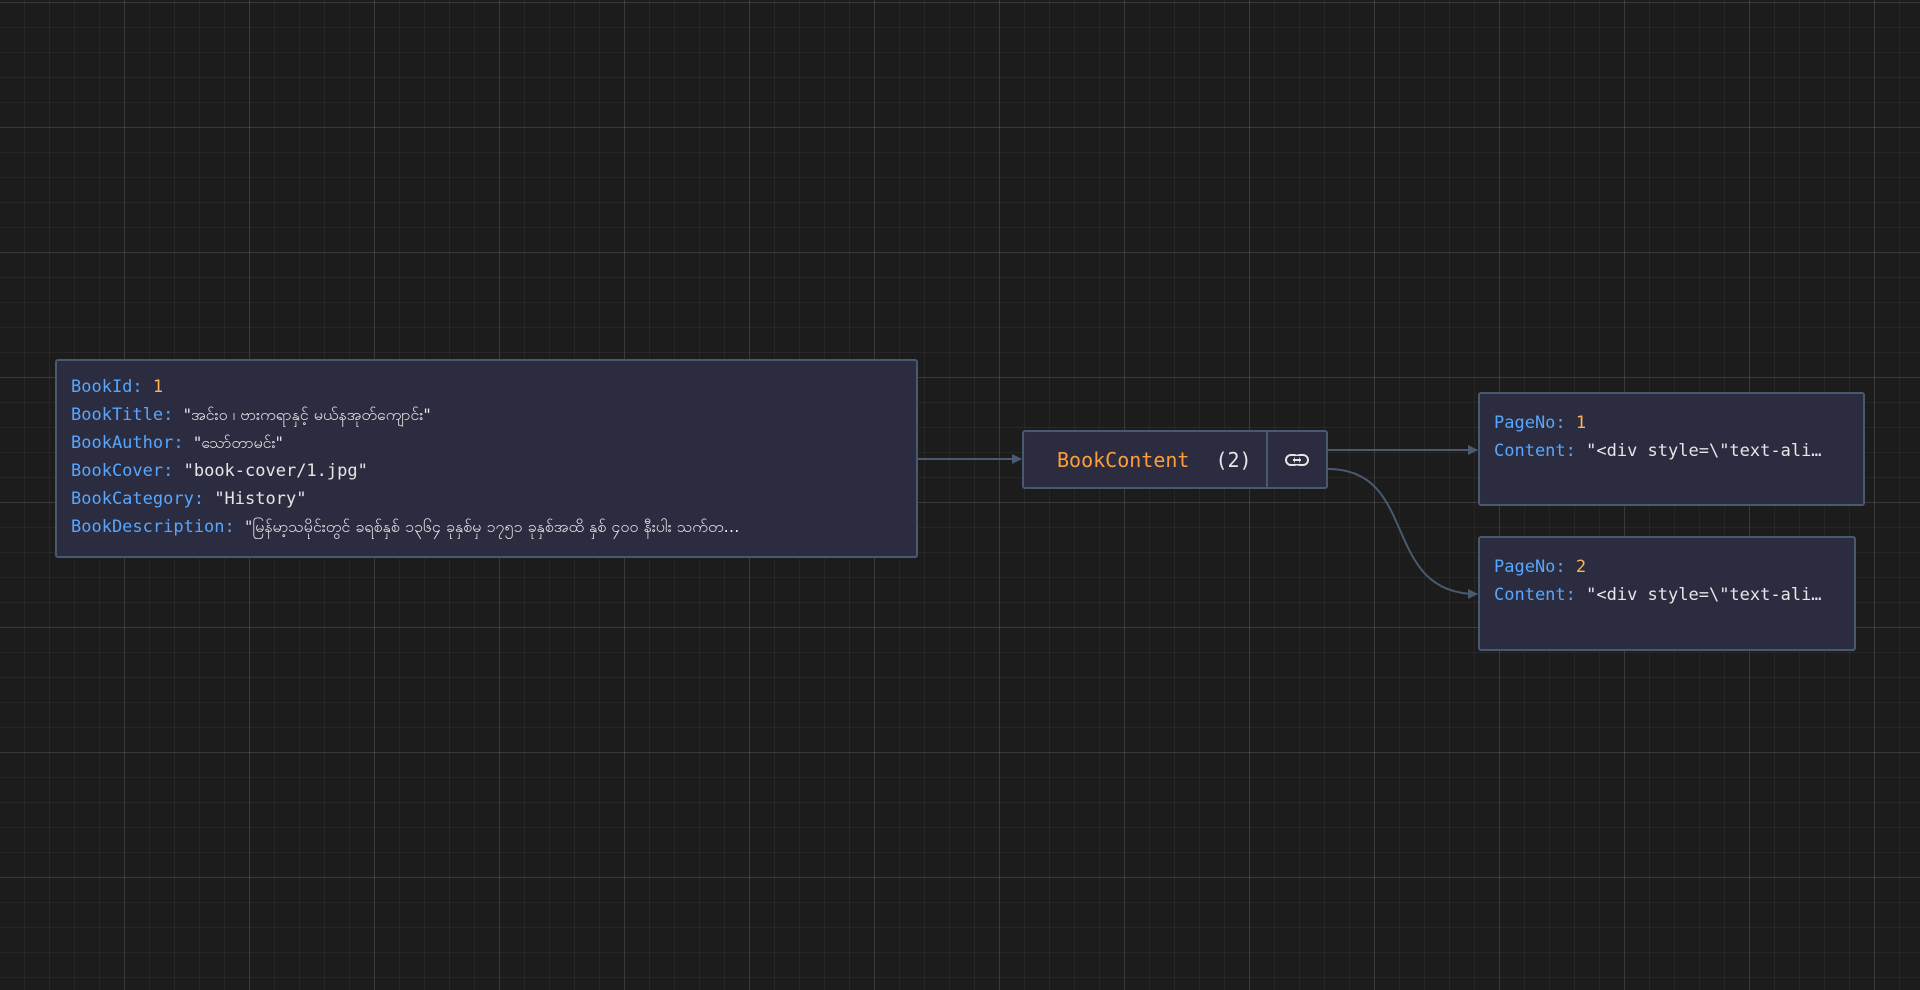 Image resolution: width=1920 pixels, height=990 pixels. I want to click on array-count: (2), so click(1233, 459).